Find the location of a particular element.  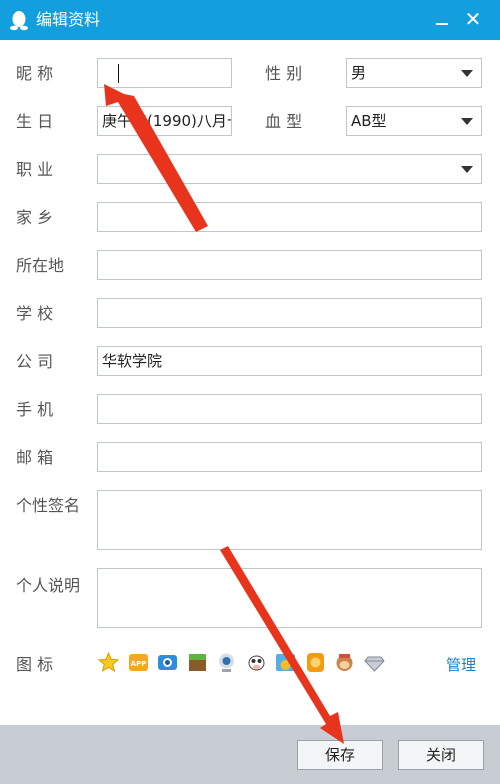

qq-penguin-icon is located at coordinates (19, 21).